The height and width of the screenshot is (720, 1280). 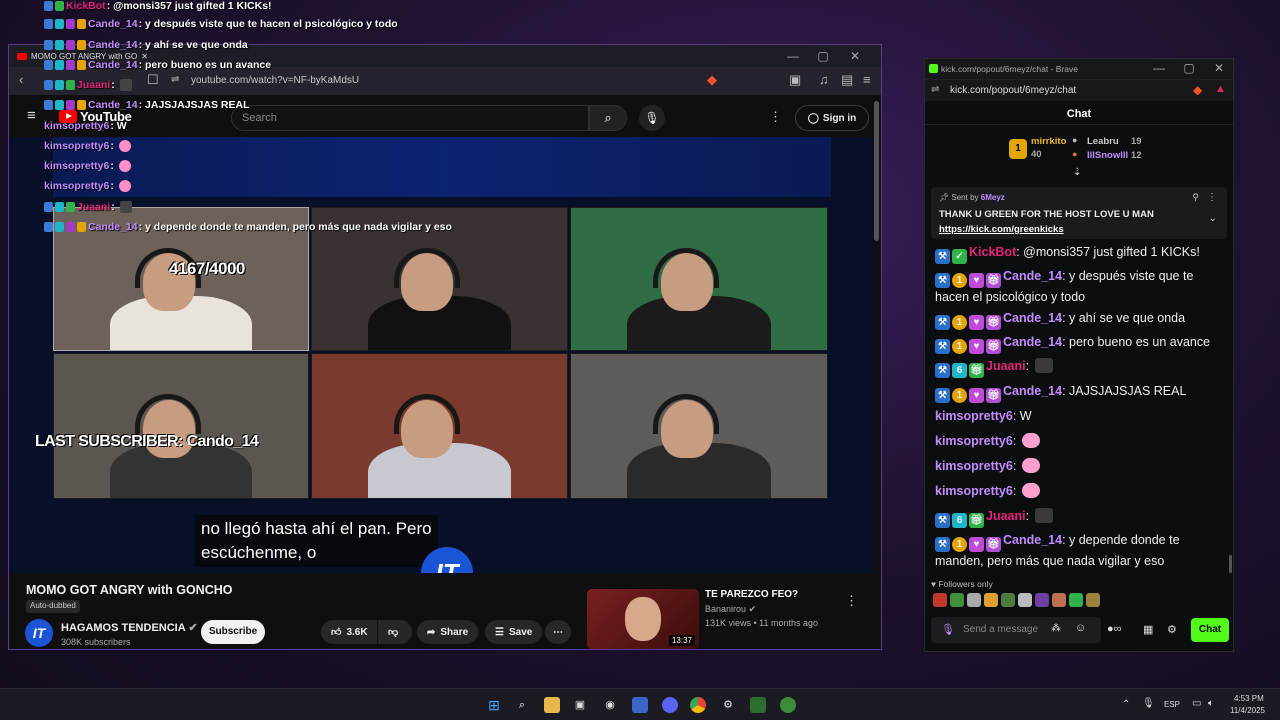 What do you see at coordinates (494, 705) in the screenshot?
I see `windows-start-icon: ⊞` at bounding box center [494, 705].